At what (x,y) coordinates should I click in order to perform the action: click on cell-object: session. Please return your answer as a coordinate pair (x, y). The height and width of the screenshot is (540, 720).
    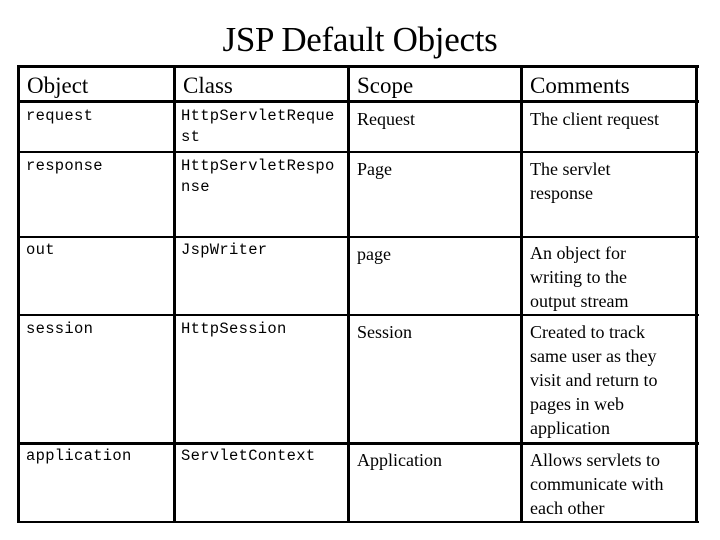
    Looking at the image, I should click on (60, 329).